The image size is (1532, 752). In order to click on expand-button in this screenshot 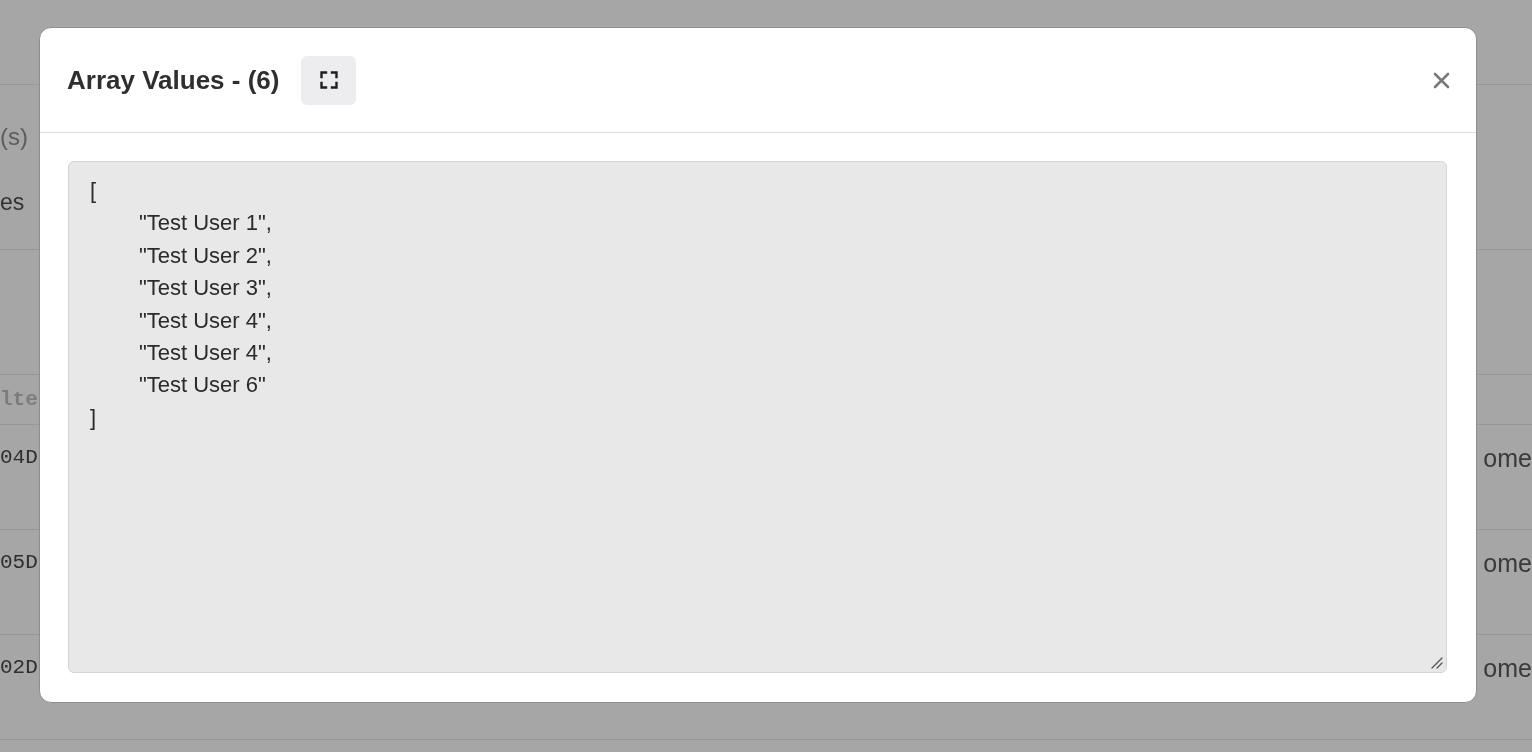, I will do `click(329, 80)`.